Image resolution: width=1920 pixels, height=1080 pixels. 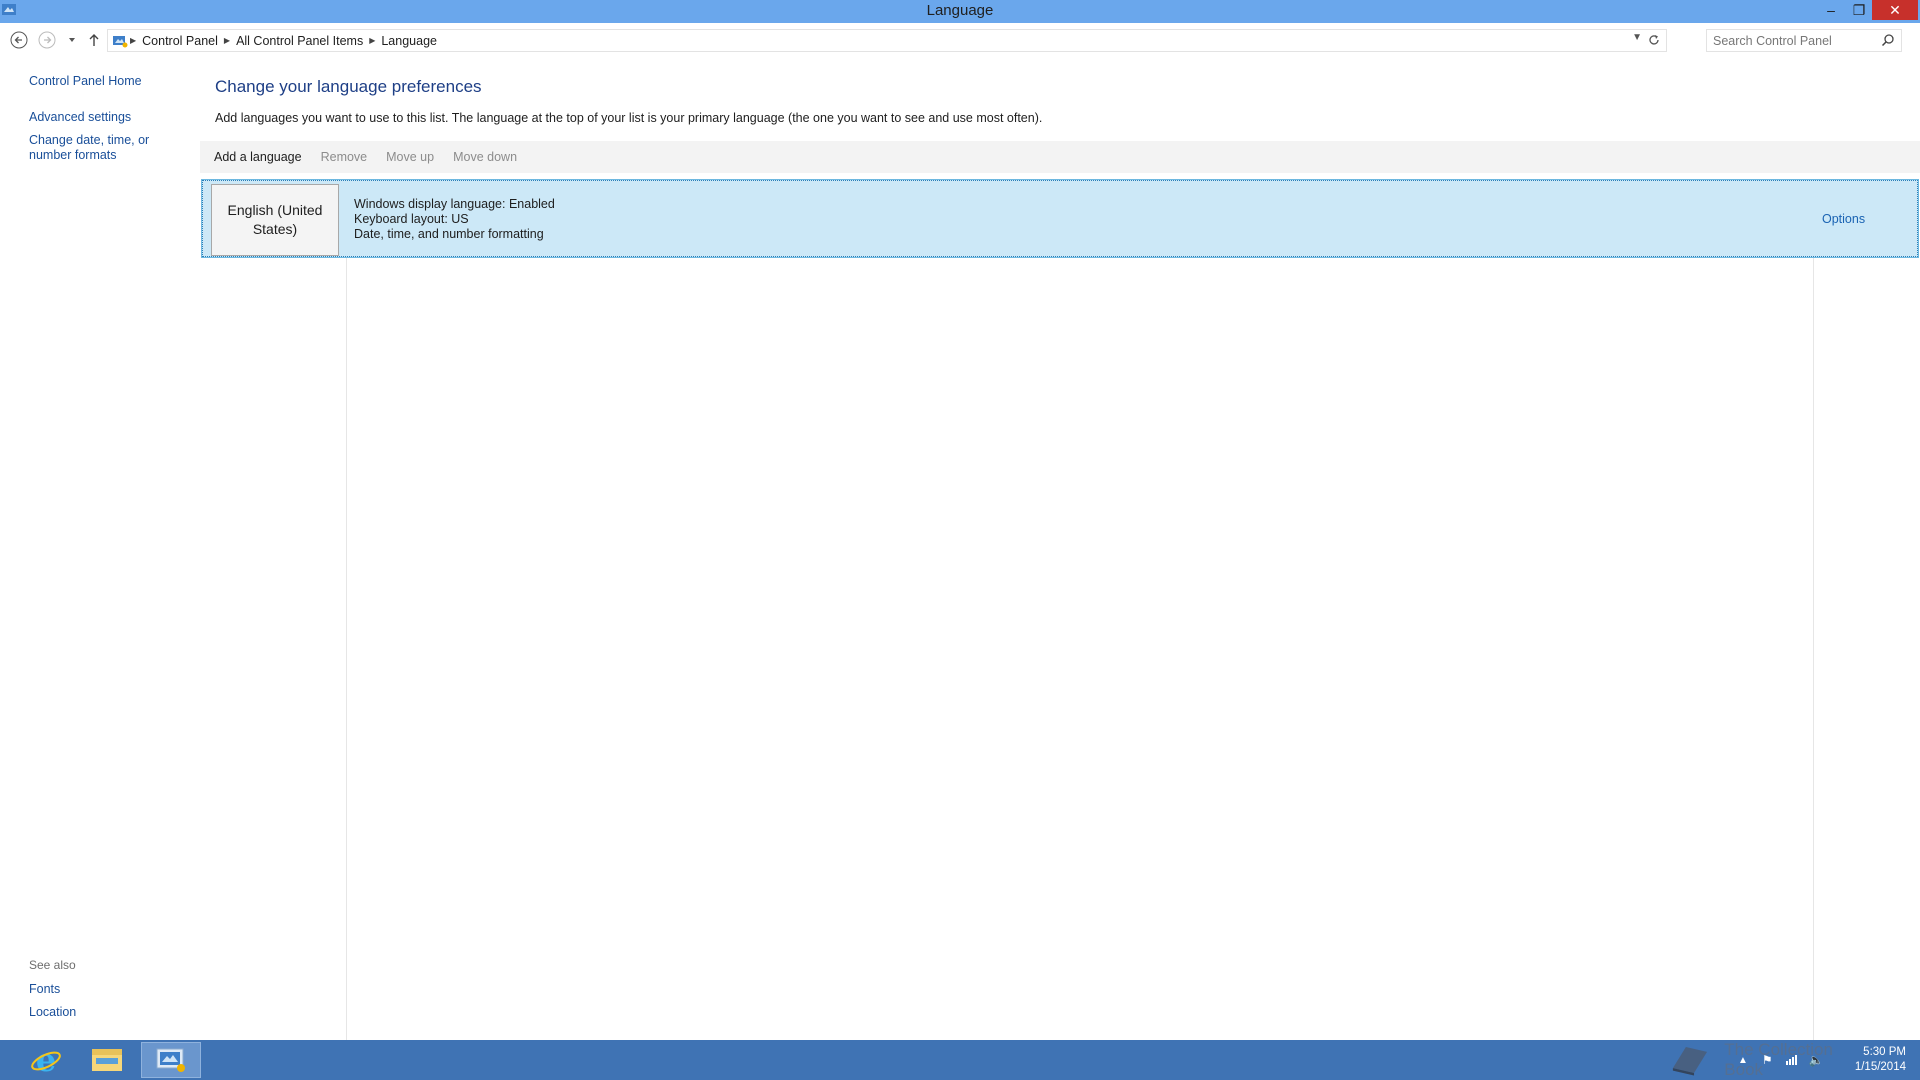 I want to click on up-arrow-icon, so click(x=94, y=40).